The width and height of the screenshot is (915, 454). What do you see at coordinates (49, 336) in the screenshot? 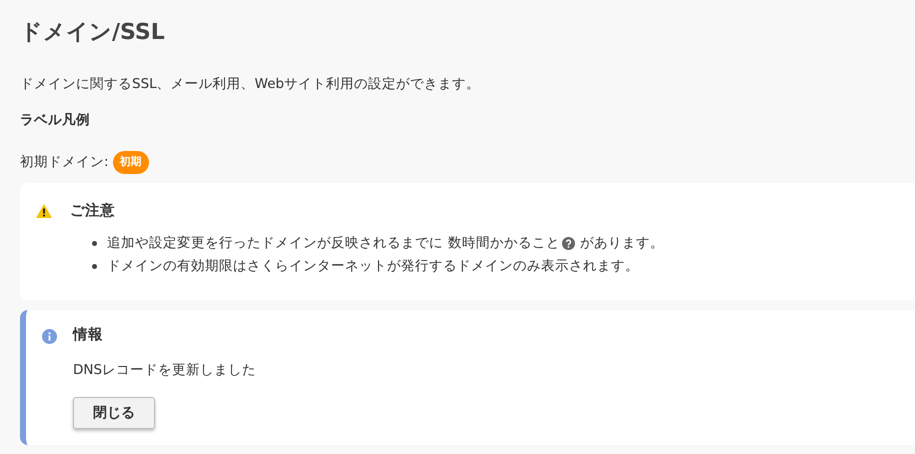
I see `info-icon` at bounding box center [49, 336].